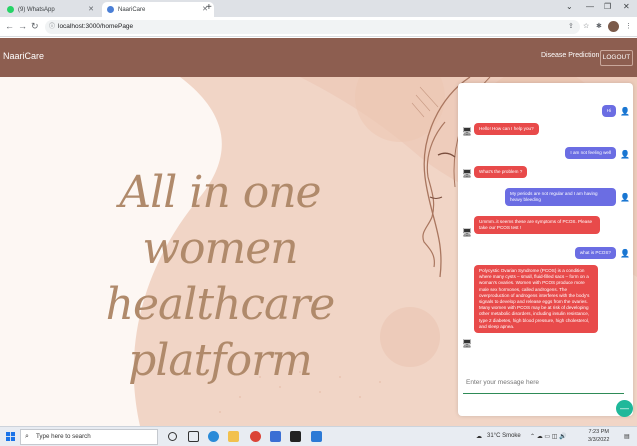 This screenshot has width=637, height=446. Describe the element at coordinates (209, 7) in the screenshot. I see `new-tab-icon: +` at that location.